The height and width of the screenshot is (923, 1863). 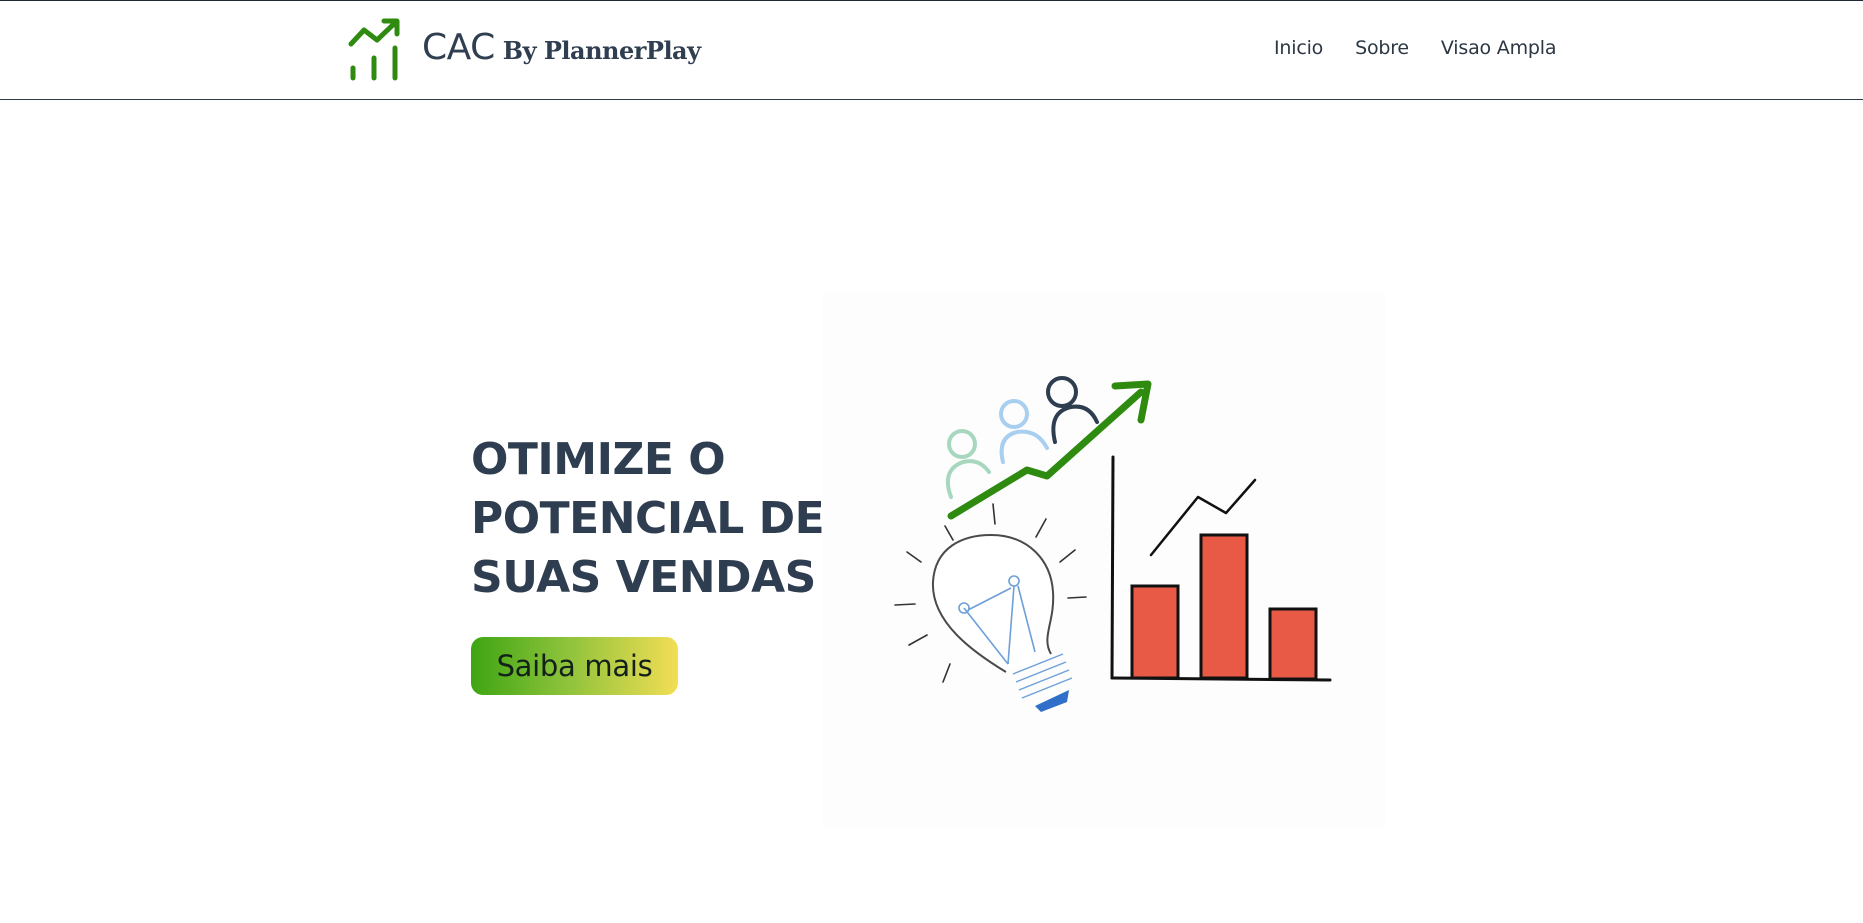 What do you see at coordinates (1298, 48) in the screenshot?
I see `nav-link-inicio: Inicio` at bounding box center [1298, 48].